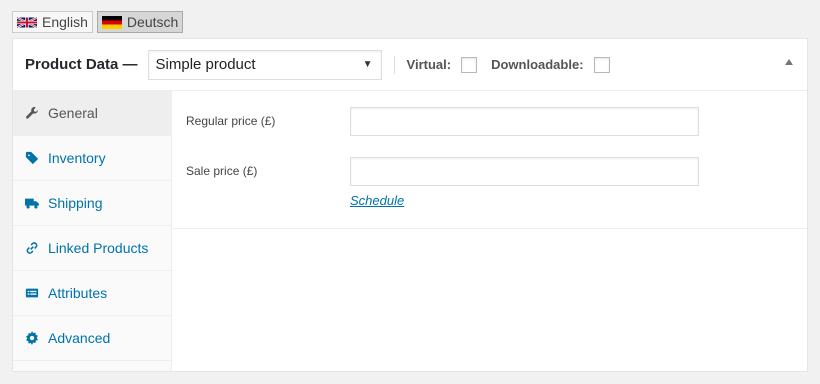 This screenshot has width=820, height=384. I want to click on tab-general: General, so click(92, 113).